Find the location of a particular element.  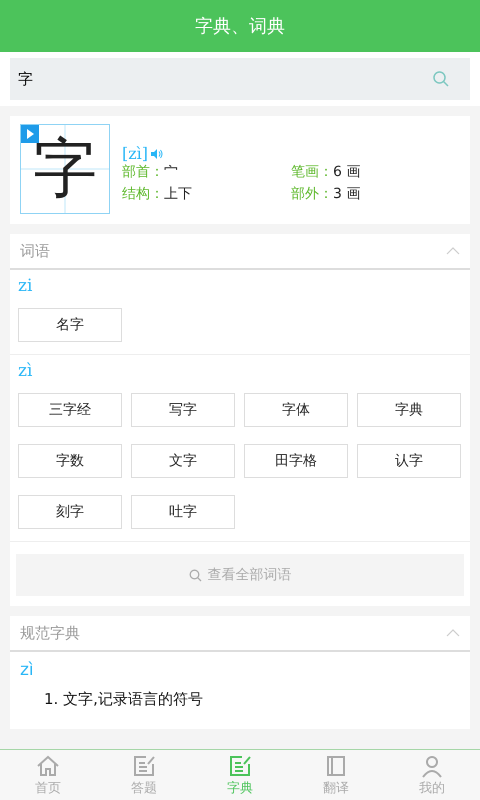

section-title: 词语 is located at coordinates (35, 251).